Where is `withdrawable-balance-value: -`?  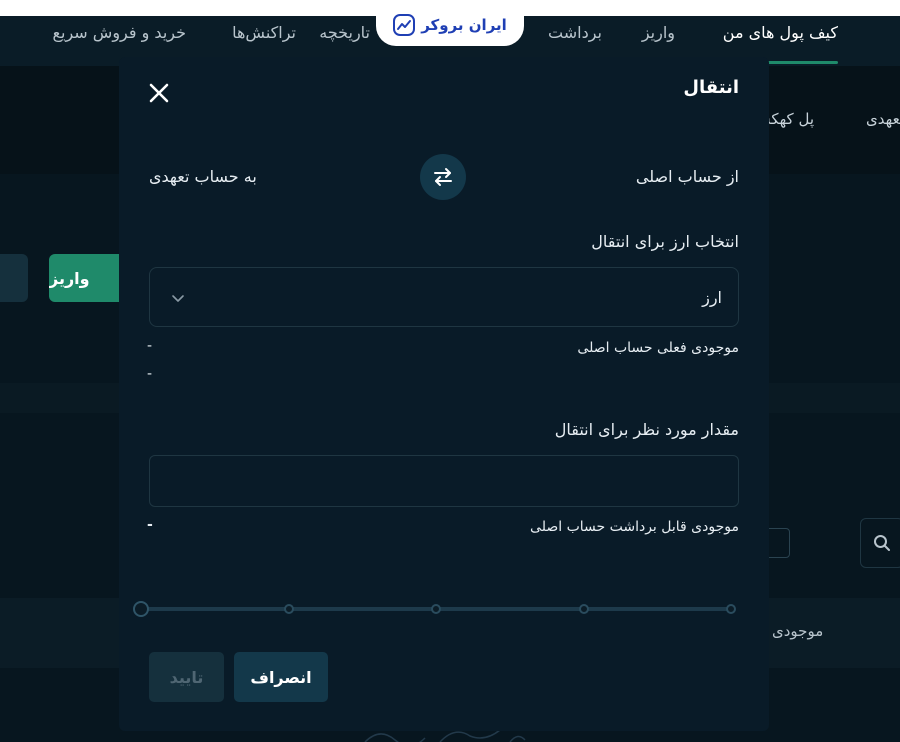
withdrawable-balance-value: - is located at coordinates (150, 525).